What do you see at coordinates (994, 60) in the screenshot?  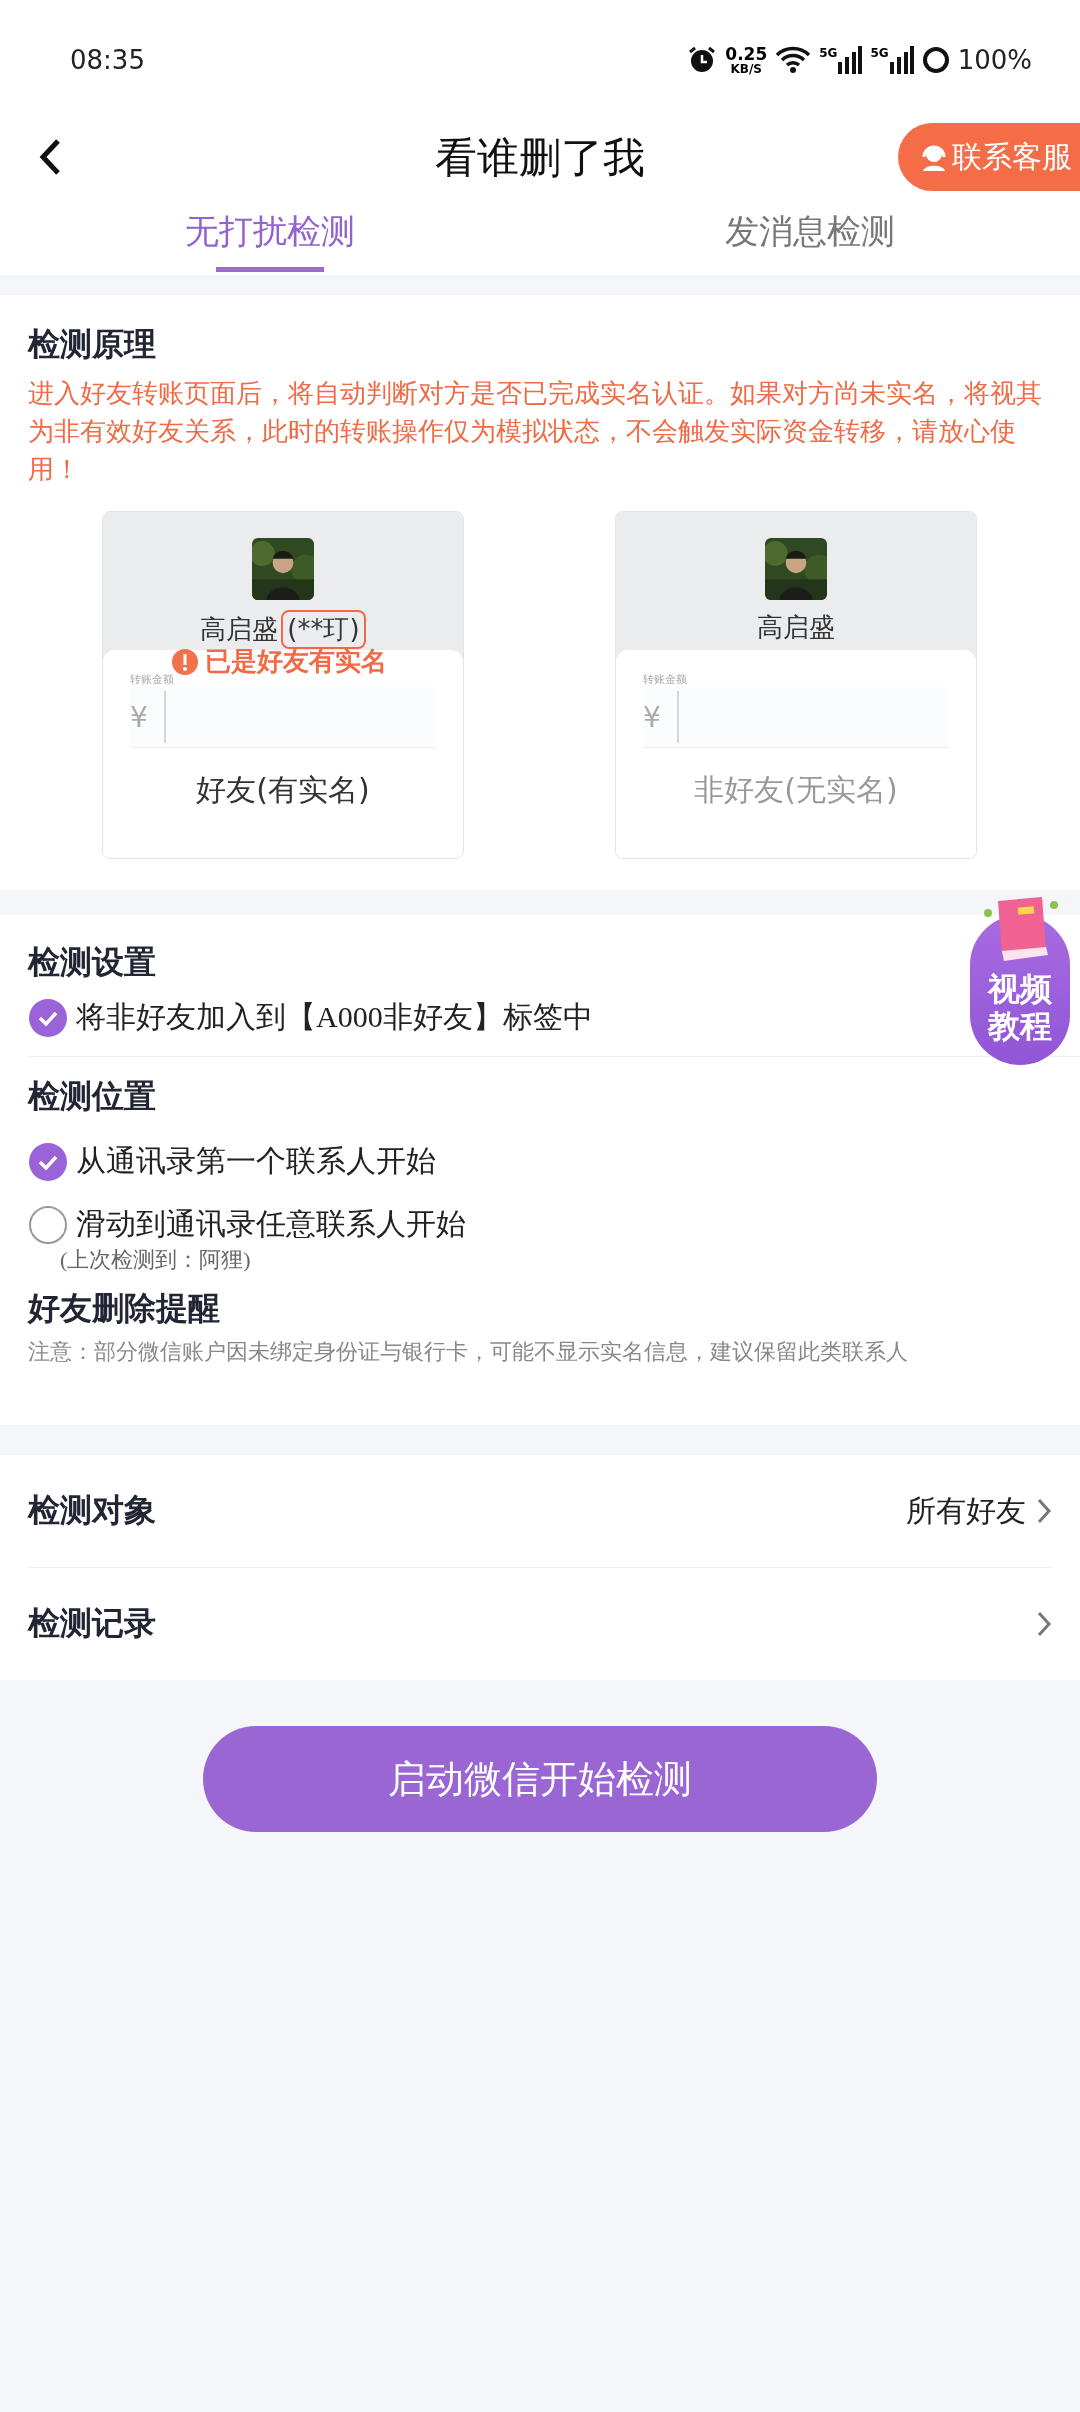 I see `battery-percent: 100%` at bounding box center [994, 60].